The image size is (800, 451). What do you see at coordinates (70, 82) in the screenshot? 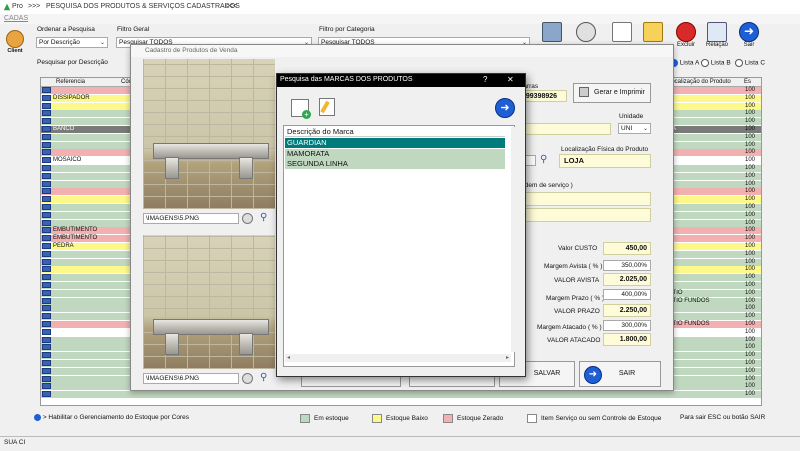
I see `col-referencia: Referencia` at bounding box center [70, 82].